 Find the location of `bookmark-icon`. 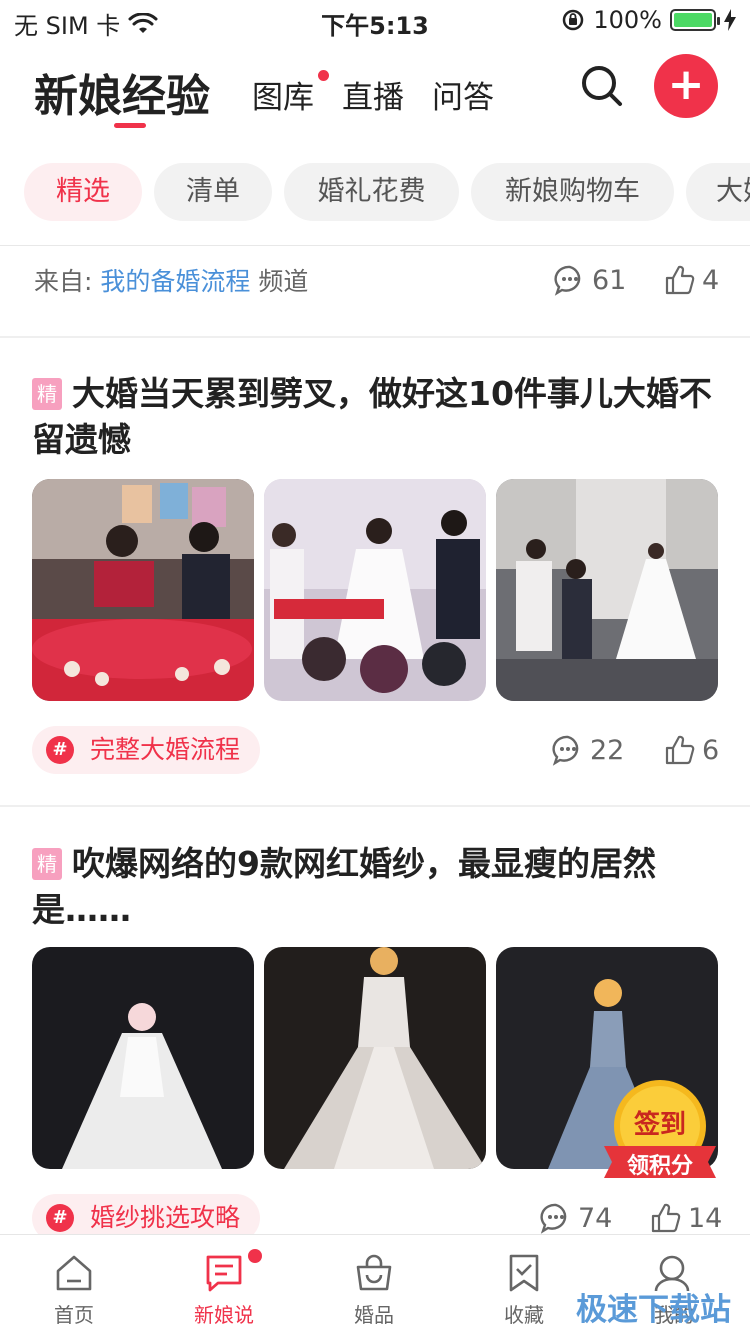

bookmark-icon is located at coordinates (524, 1273).